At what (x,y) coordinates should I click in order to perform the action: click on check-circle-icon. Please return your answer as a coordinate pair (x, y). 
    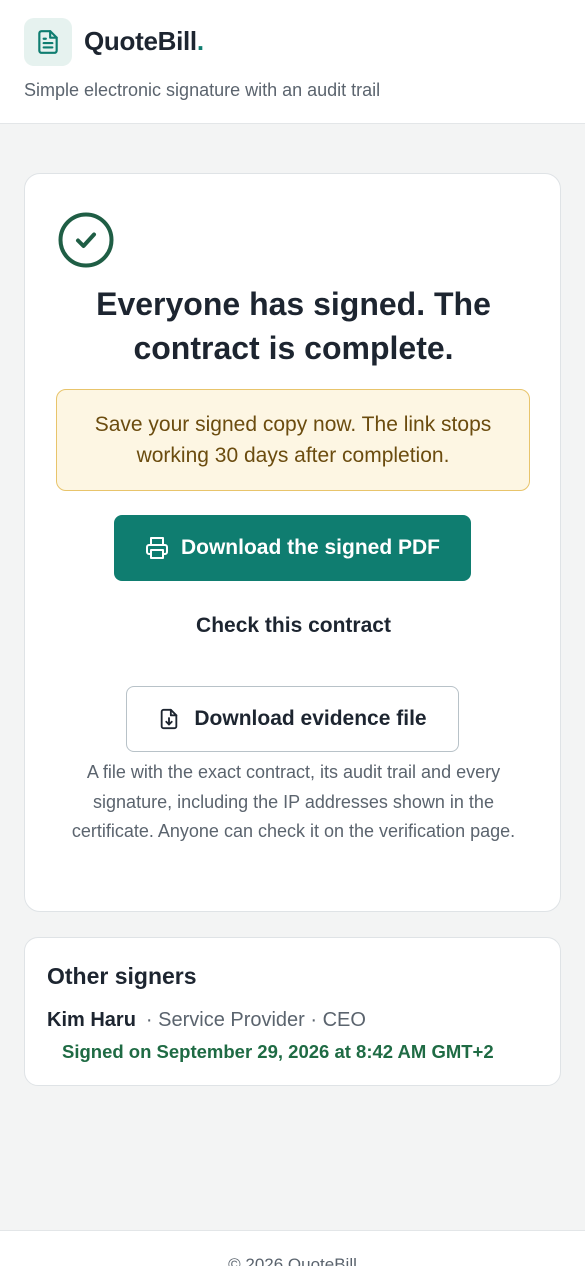
    Looking at the image, I should click on (86, 240).